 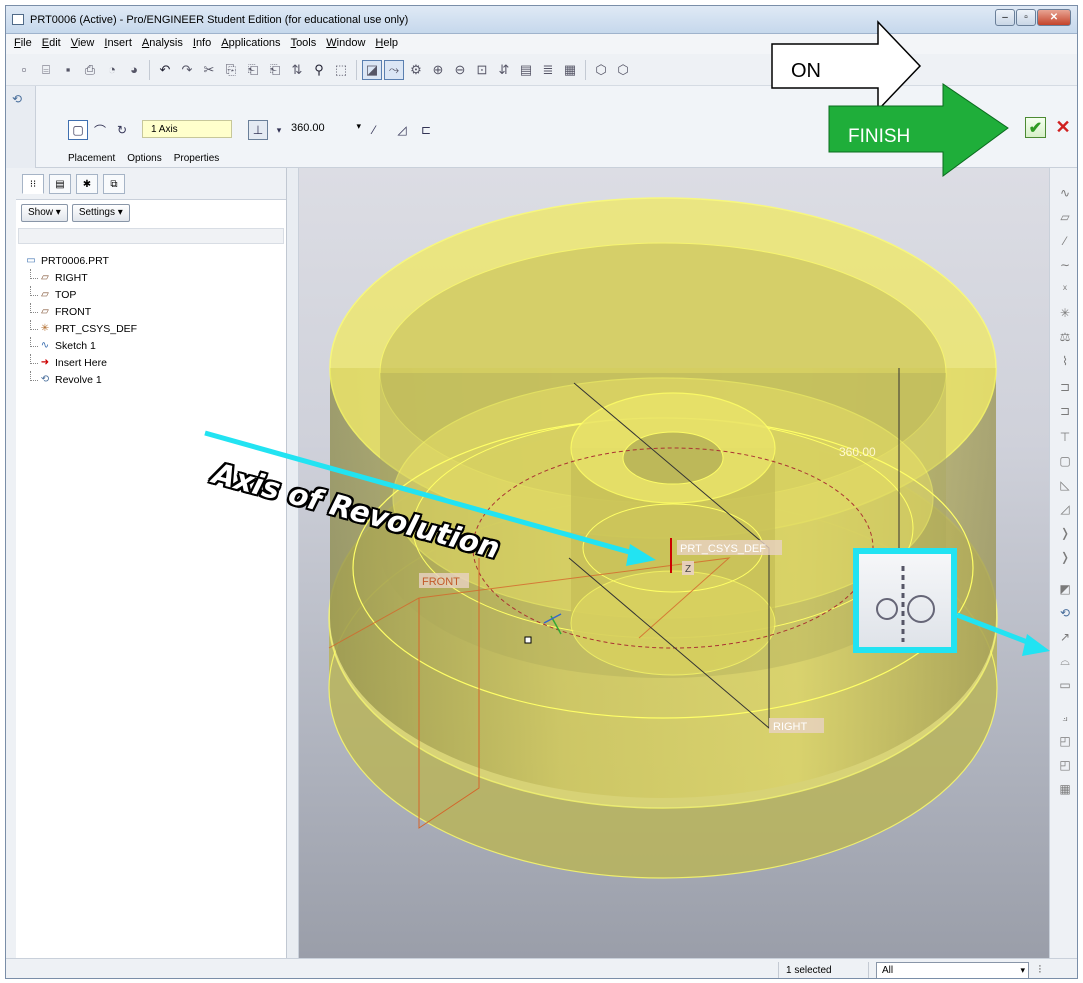 I want to click on datum-curve-icon: ∼, so click(x=1065, y=265).